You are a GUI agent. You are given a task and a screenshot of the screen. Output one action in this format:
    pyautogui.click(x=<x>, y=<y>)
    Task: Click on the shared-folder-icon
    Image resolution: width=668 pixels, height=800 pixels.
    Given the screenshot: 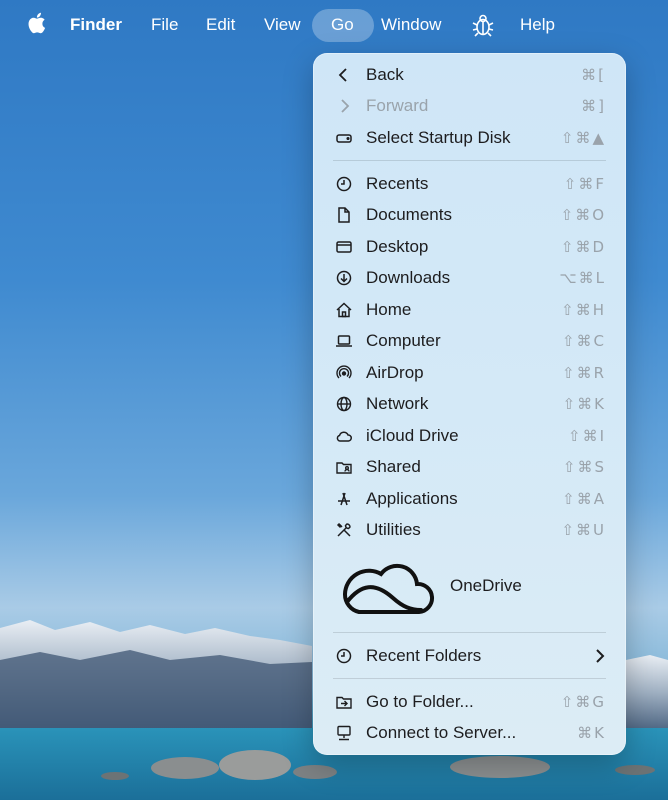 What is the action you would take?
    pyautogui.click(x=344, y=467)
    